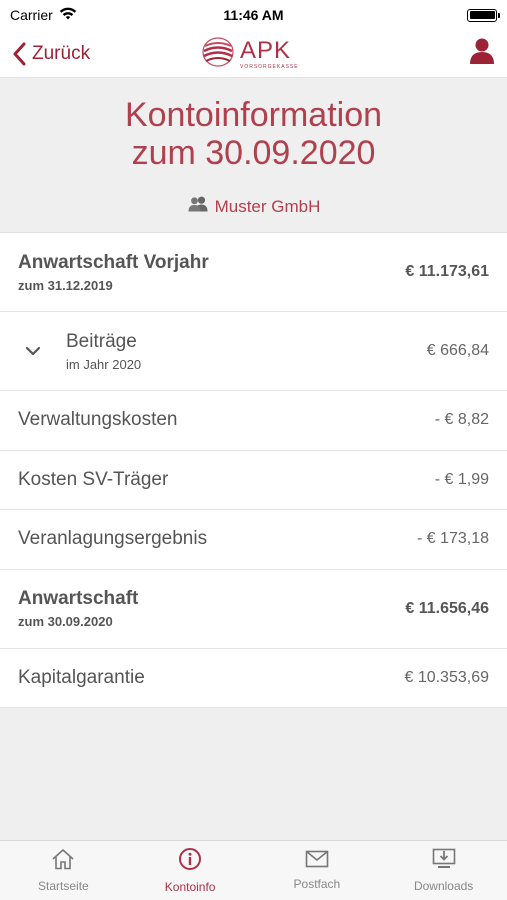  Describe the element at coordinates (218, 54) in the screenshot. I see `logo-globe-icon` at that location.